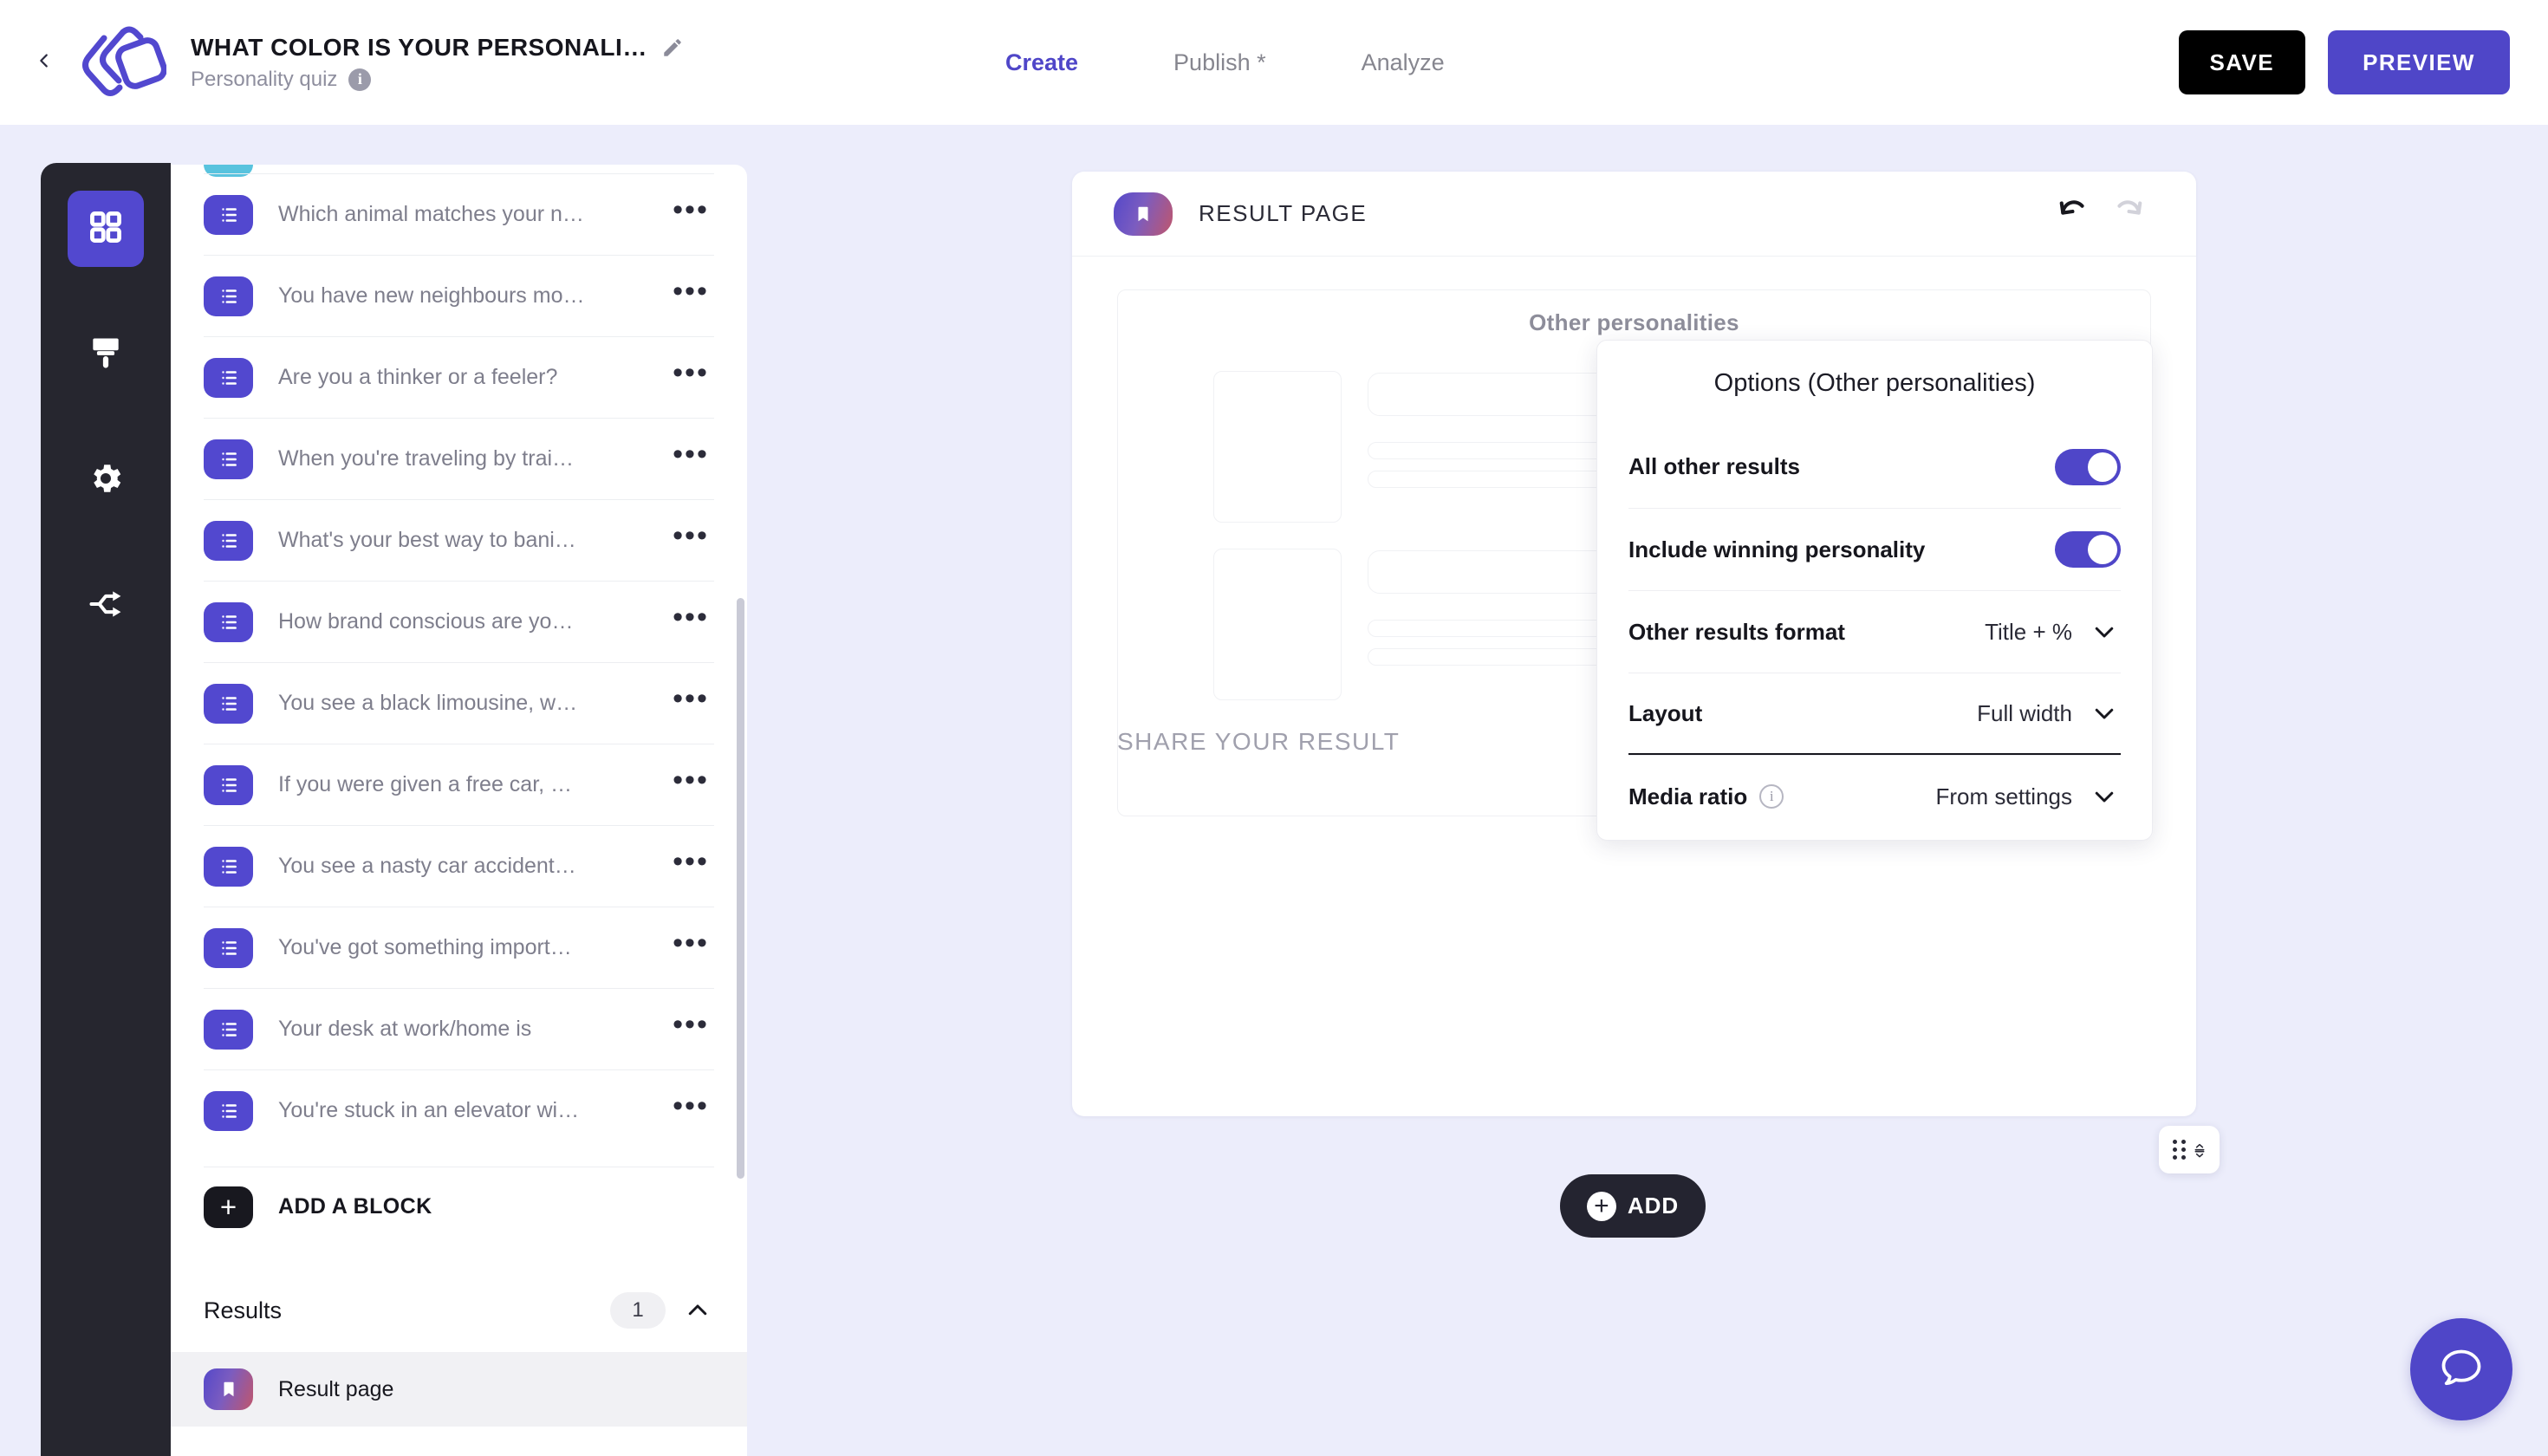 Image resolution: width=2548 pixels, height=1456 pixels. I want to click on list-item: How brand conscious are yo… •••, so click(459, 621).